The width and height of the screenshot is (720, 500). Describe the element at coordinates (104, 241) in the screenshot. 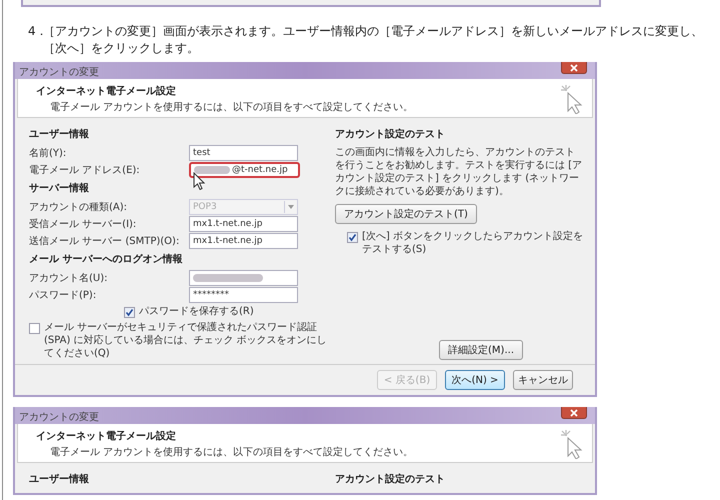

I see `field-label: 送信メール サーバー (SMTP)(O):` at that location.